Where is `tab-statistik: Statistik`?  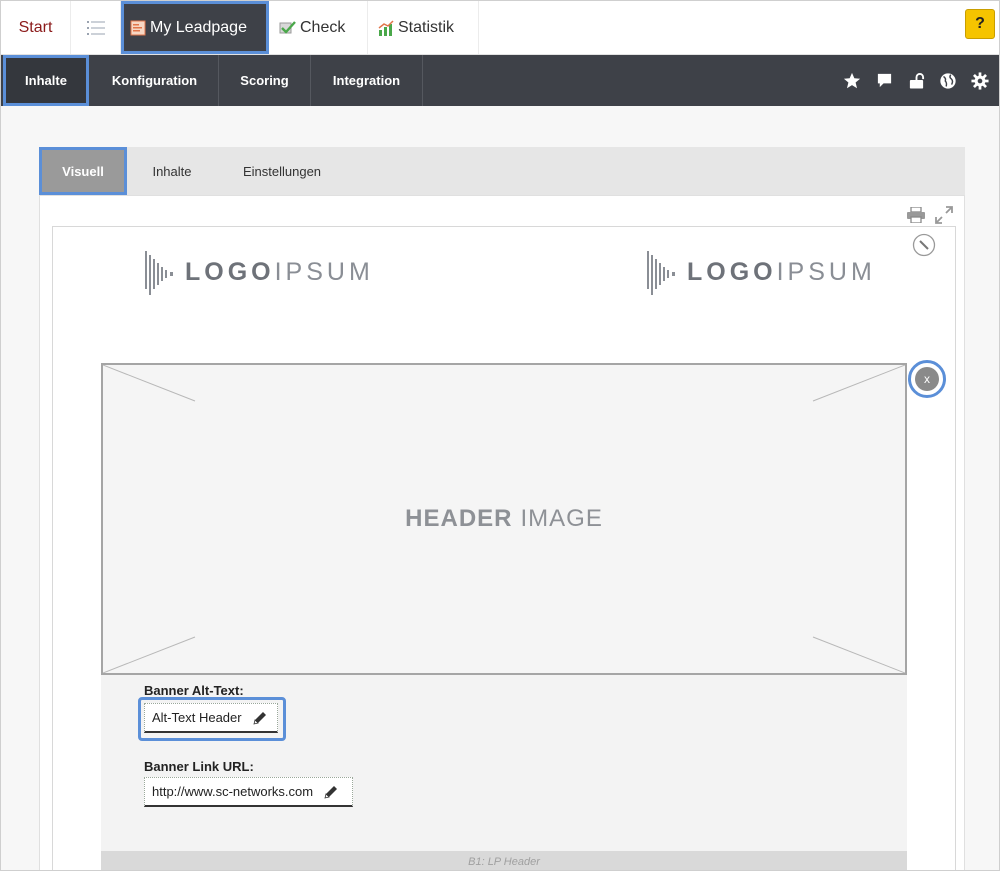
tab-statistik: Statistik is located at coordinates (423, 27).